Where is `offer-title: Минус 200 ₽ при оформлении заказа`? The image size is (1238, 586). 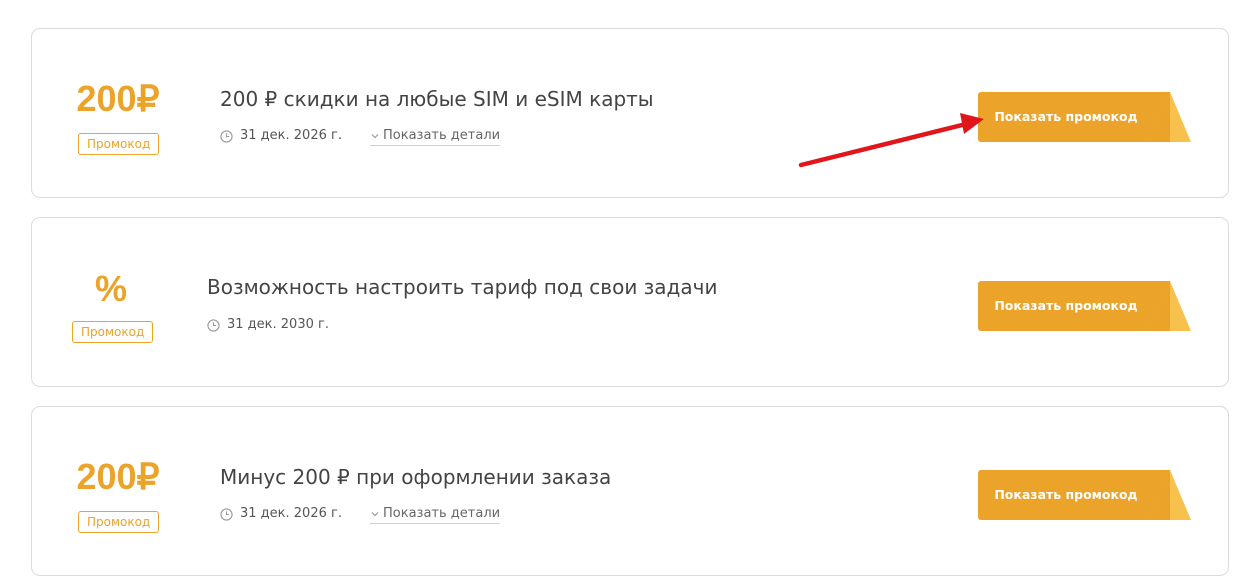 offer-title: Минус 200 ₽ при оформлении заказа is located at coordinates (416, 477).